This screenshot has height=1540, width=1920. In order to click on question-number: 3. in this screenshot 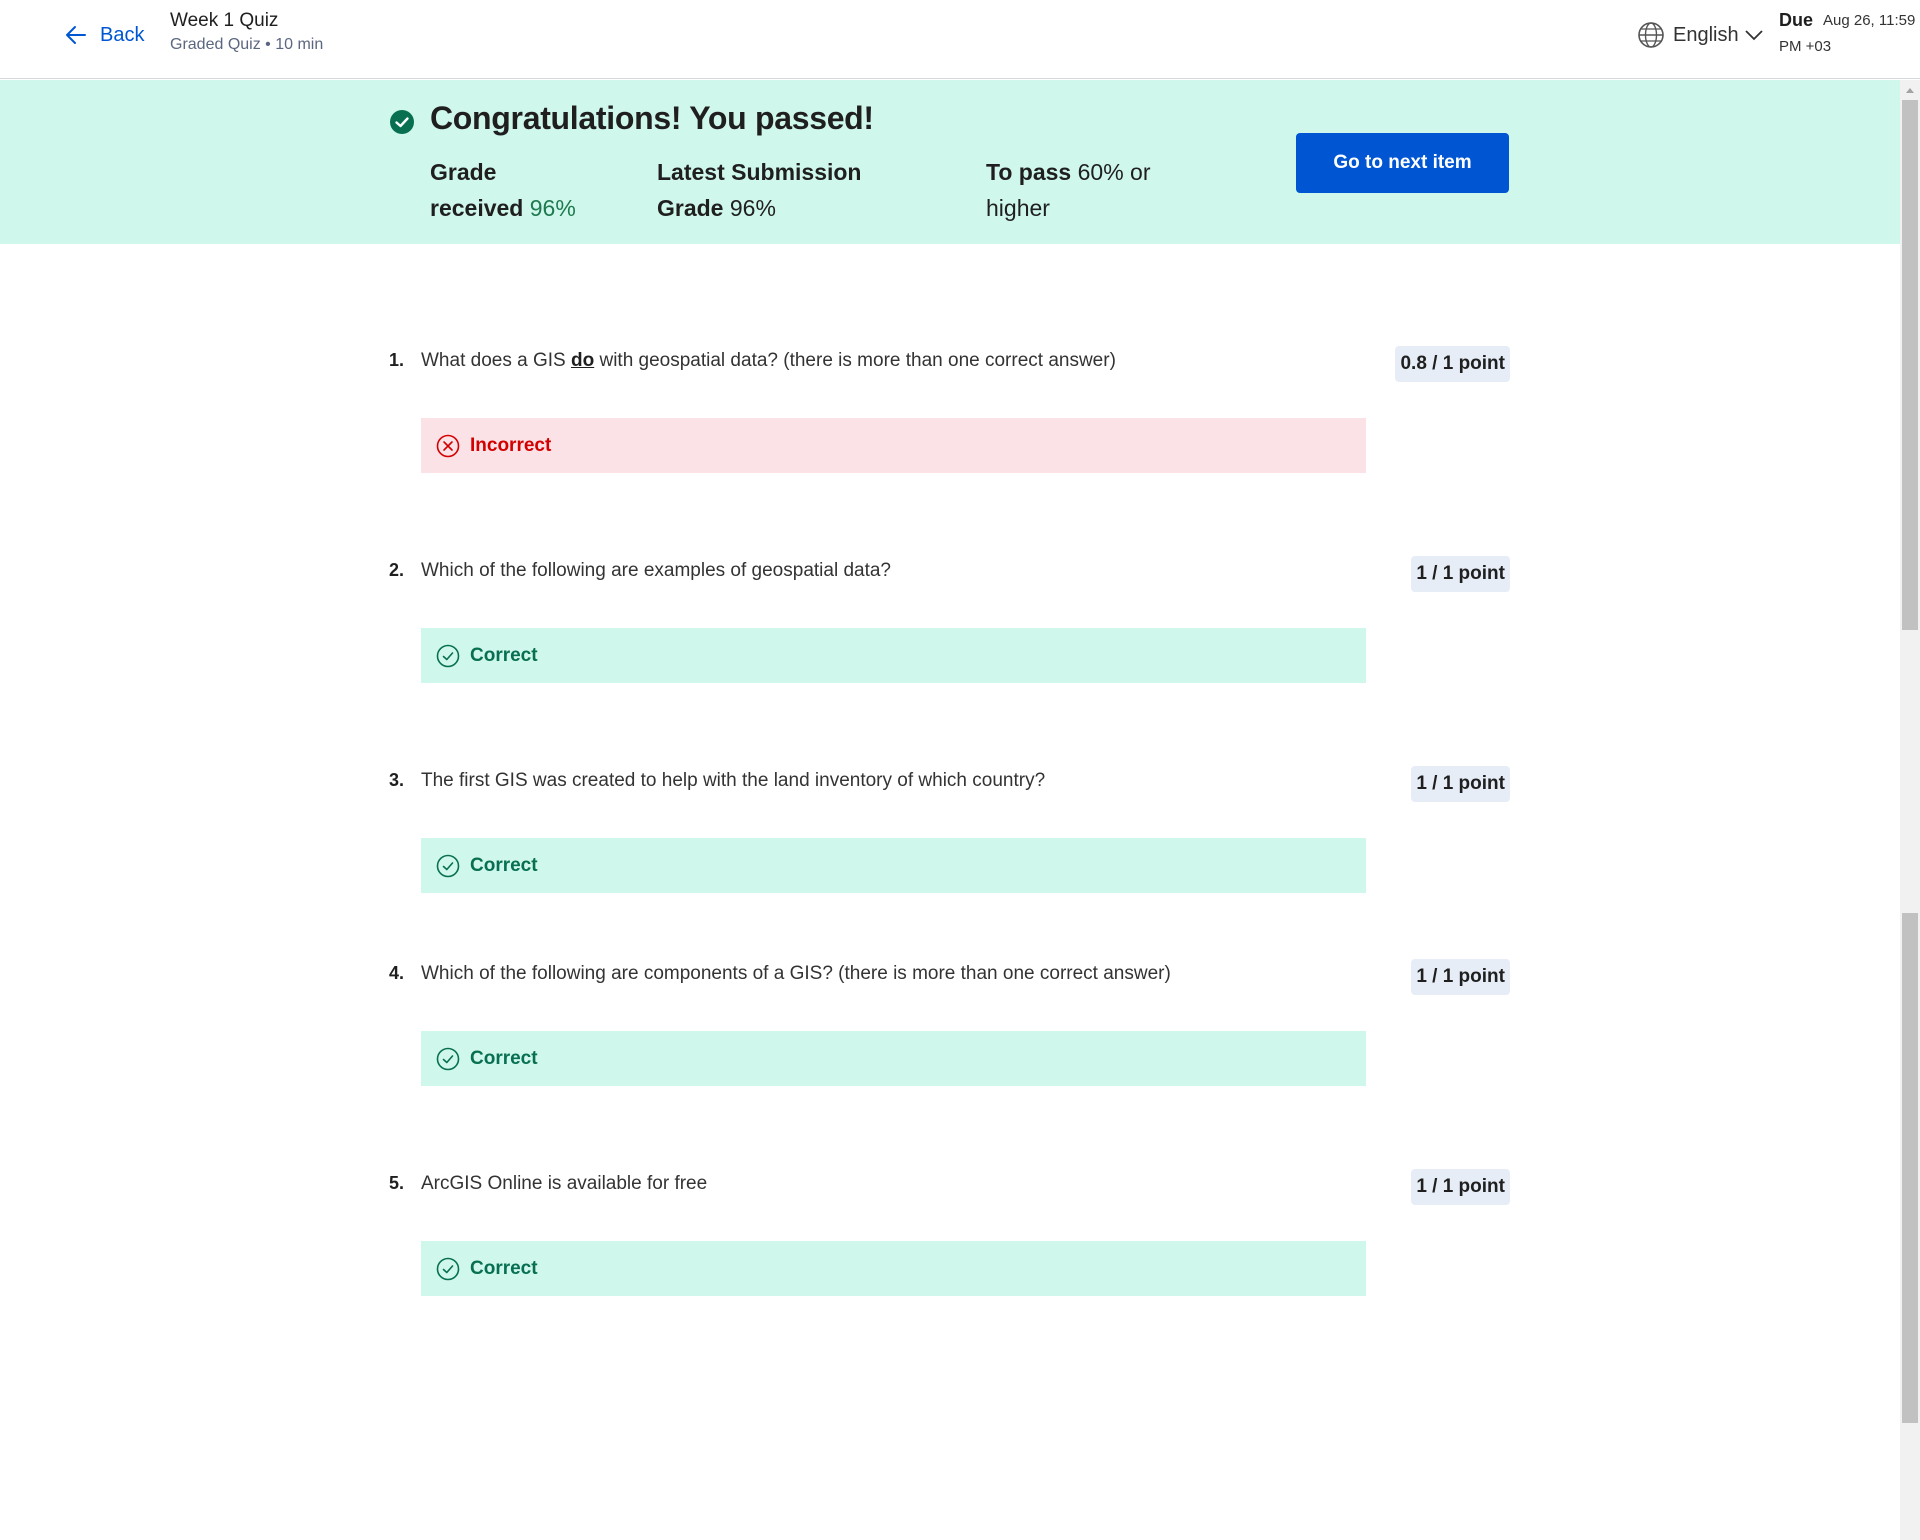, I will do `click(397, 780)`.